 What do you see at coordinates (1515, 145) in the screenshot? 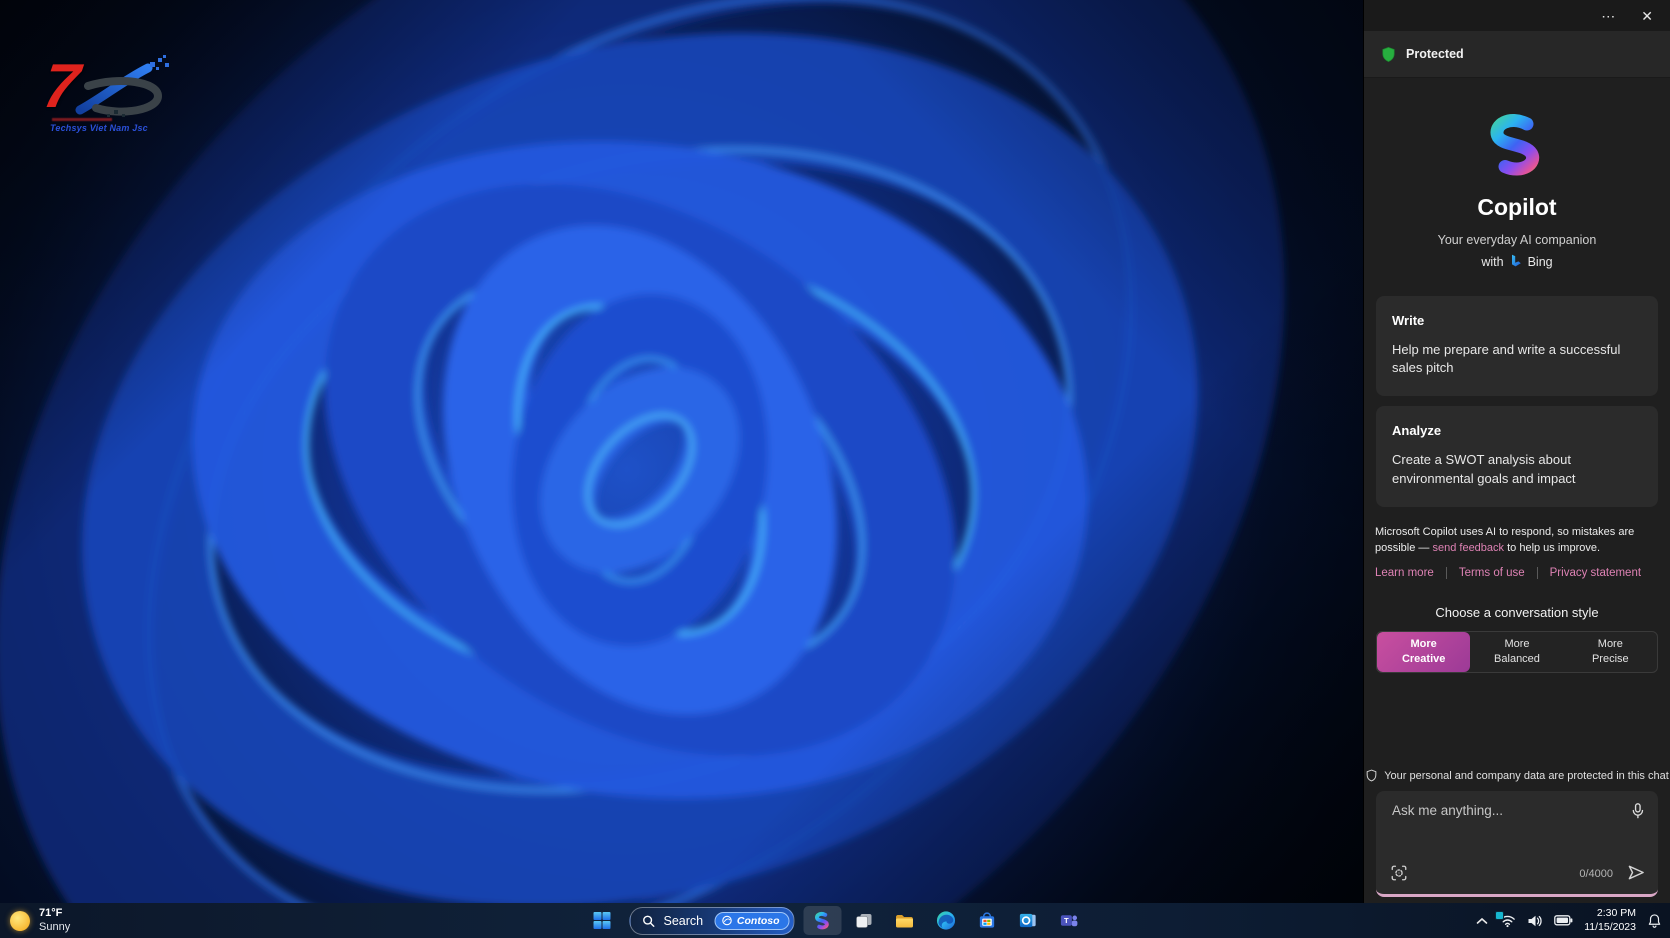
I see `copilot-logo-icon` at bounding box center [1515, 145].